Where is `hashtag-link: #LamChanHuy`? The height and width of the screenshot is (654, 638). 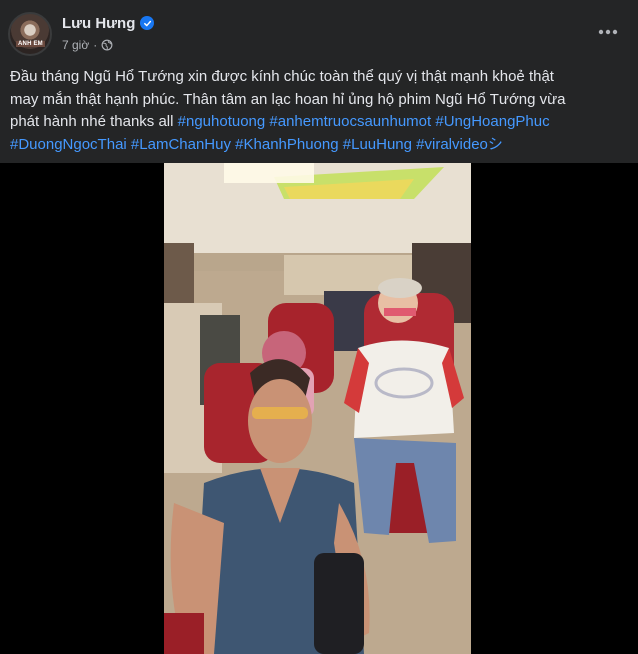 hashtag-link: #LamChanHuy is located at coordinates (181, 144).